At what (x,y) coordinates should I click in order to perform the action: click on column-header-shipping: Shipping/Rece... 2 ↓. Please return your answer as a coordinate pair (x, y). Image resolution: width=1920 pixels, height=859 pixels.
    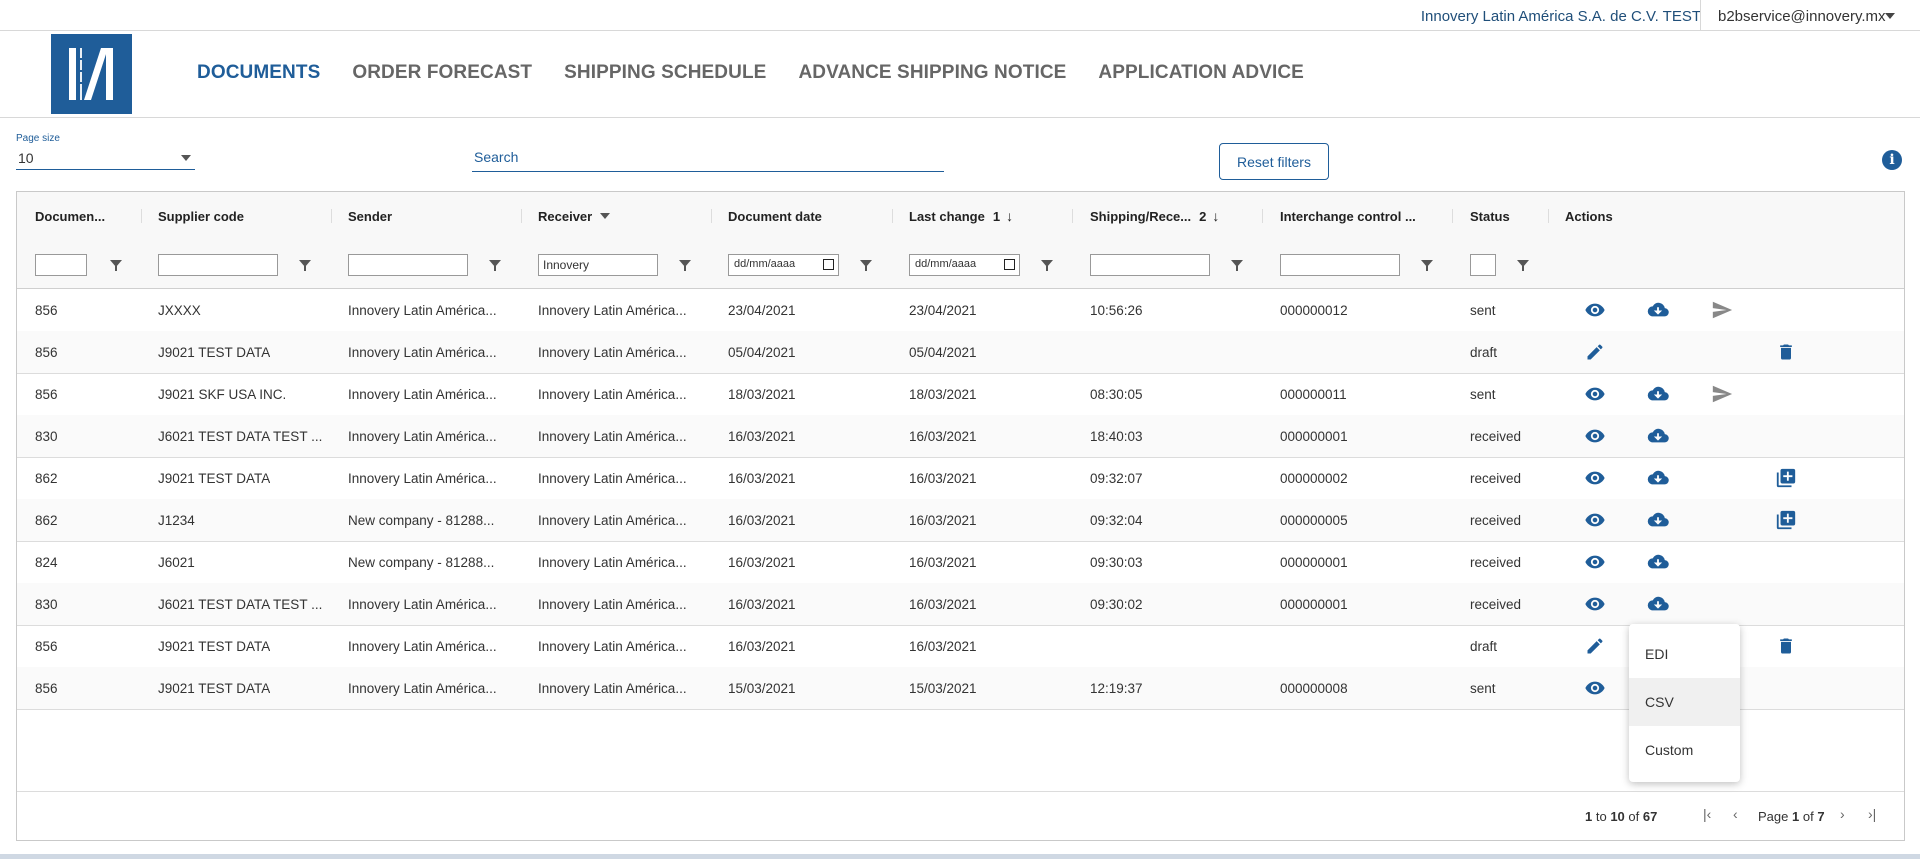
    Looking at the image, I should click on (1154, 216).